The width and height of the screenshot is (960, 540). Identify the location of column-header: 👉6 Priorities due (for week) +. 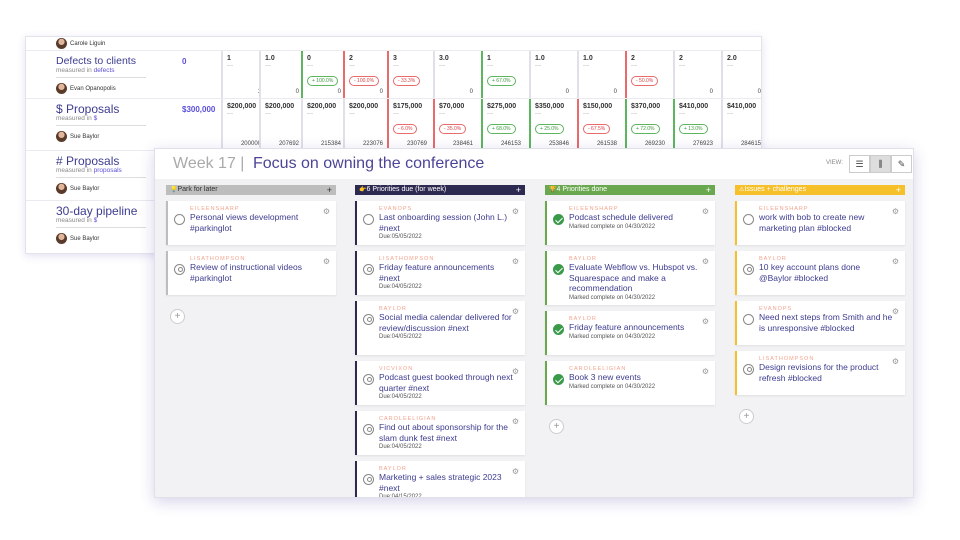
(440, 190).